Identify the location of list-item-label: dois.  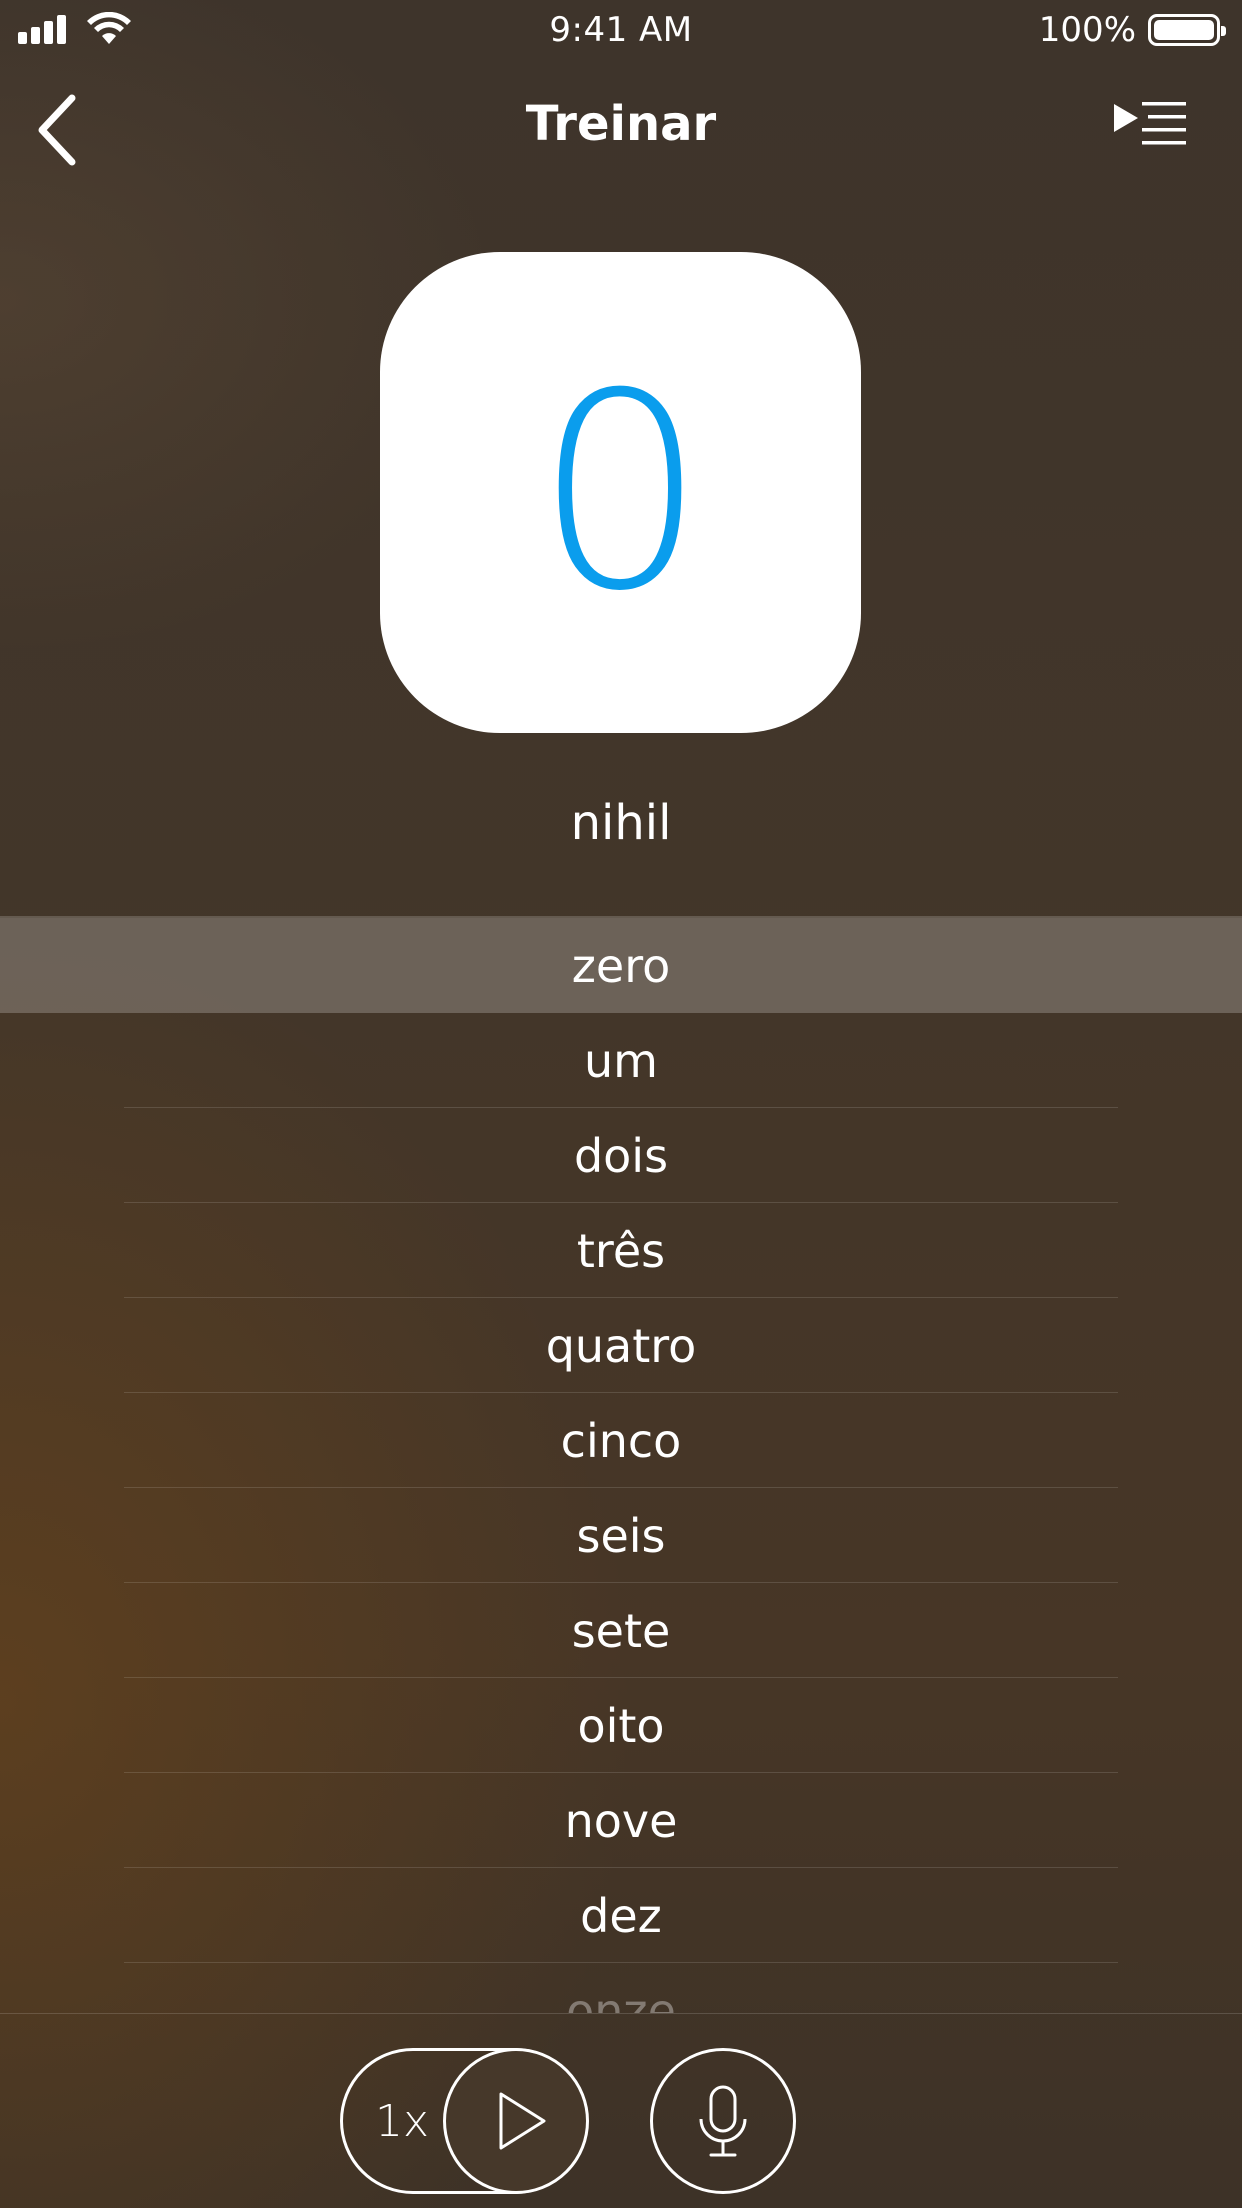
(621, 1155).